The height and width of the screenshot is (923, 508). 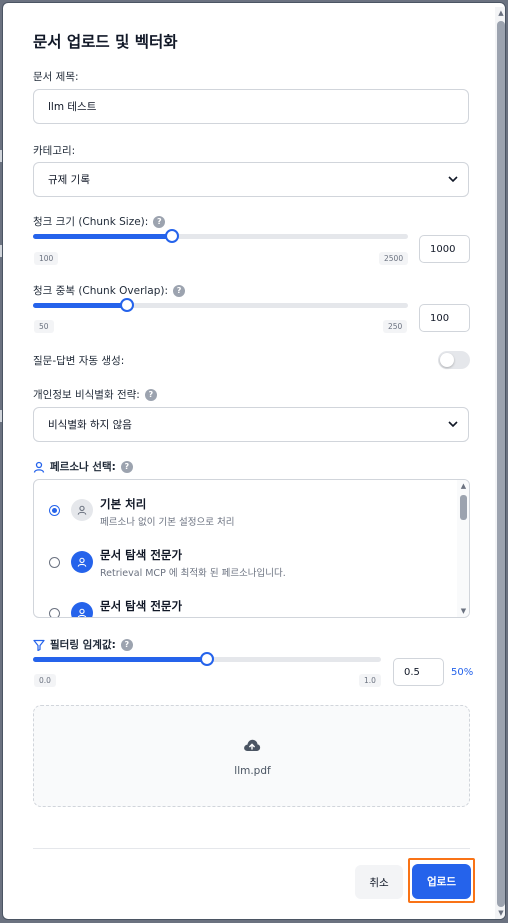 What do you see at coordinates (80, 305) in the screenshot?
I see `chunk-overlap-slider-fill` at bounding box center [80, 305].